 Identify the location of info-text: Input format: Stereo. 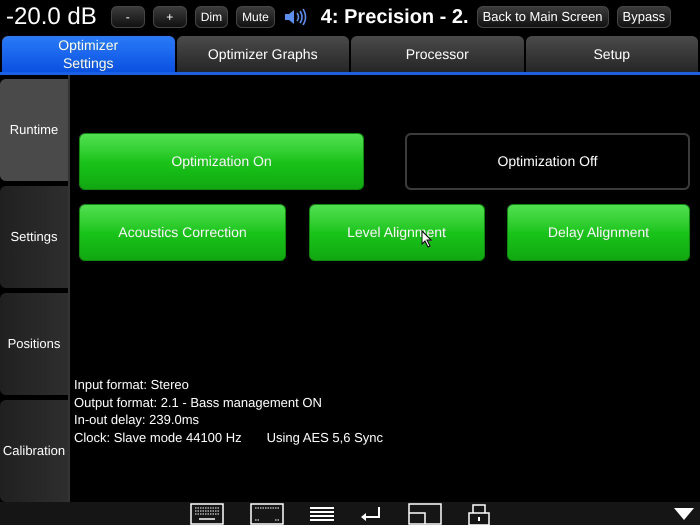
(132, 385).